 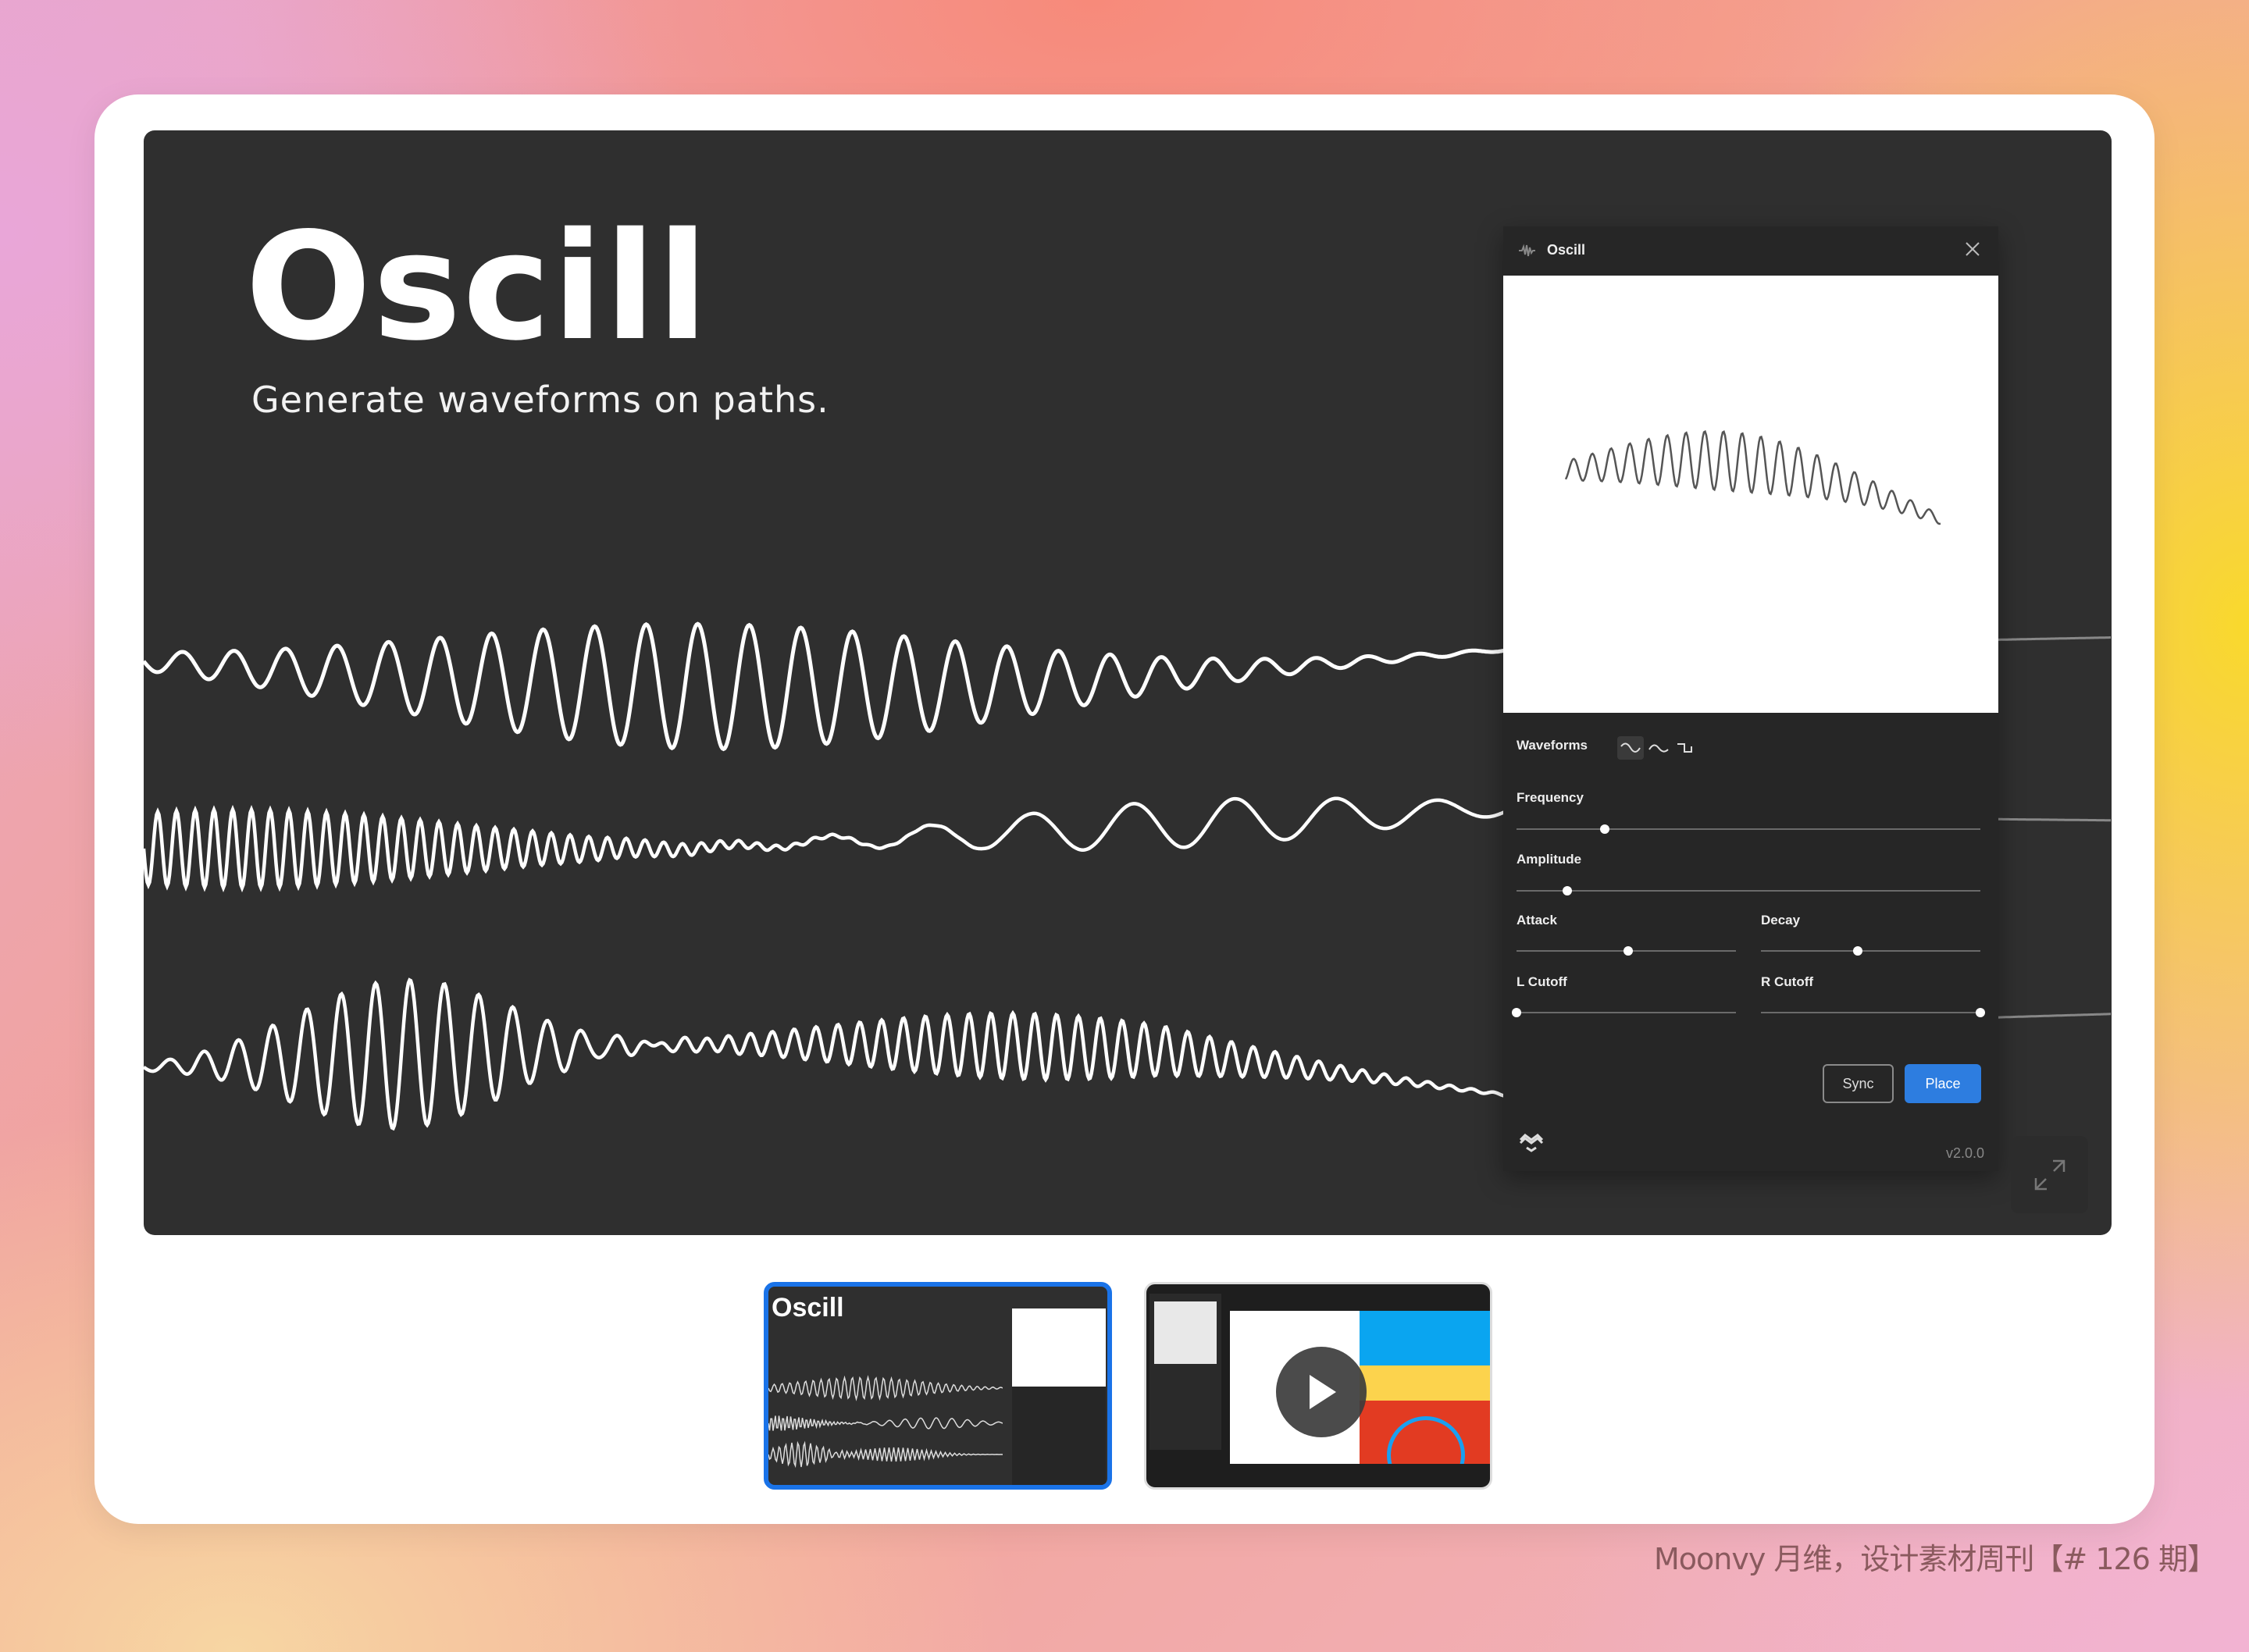 I want to click on attack-slider, so click(x=1626, y=950).